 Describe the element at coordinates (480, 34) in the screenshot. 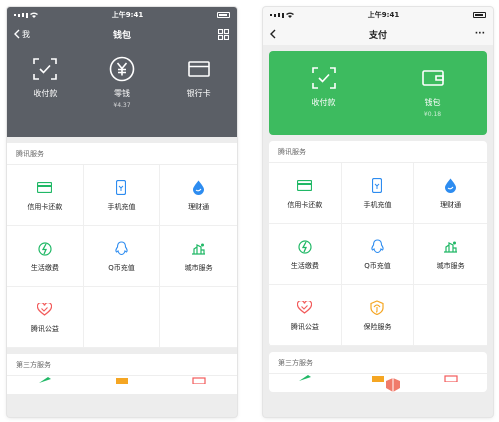

I see `more-button: ···` at that location.